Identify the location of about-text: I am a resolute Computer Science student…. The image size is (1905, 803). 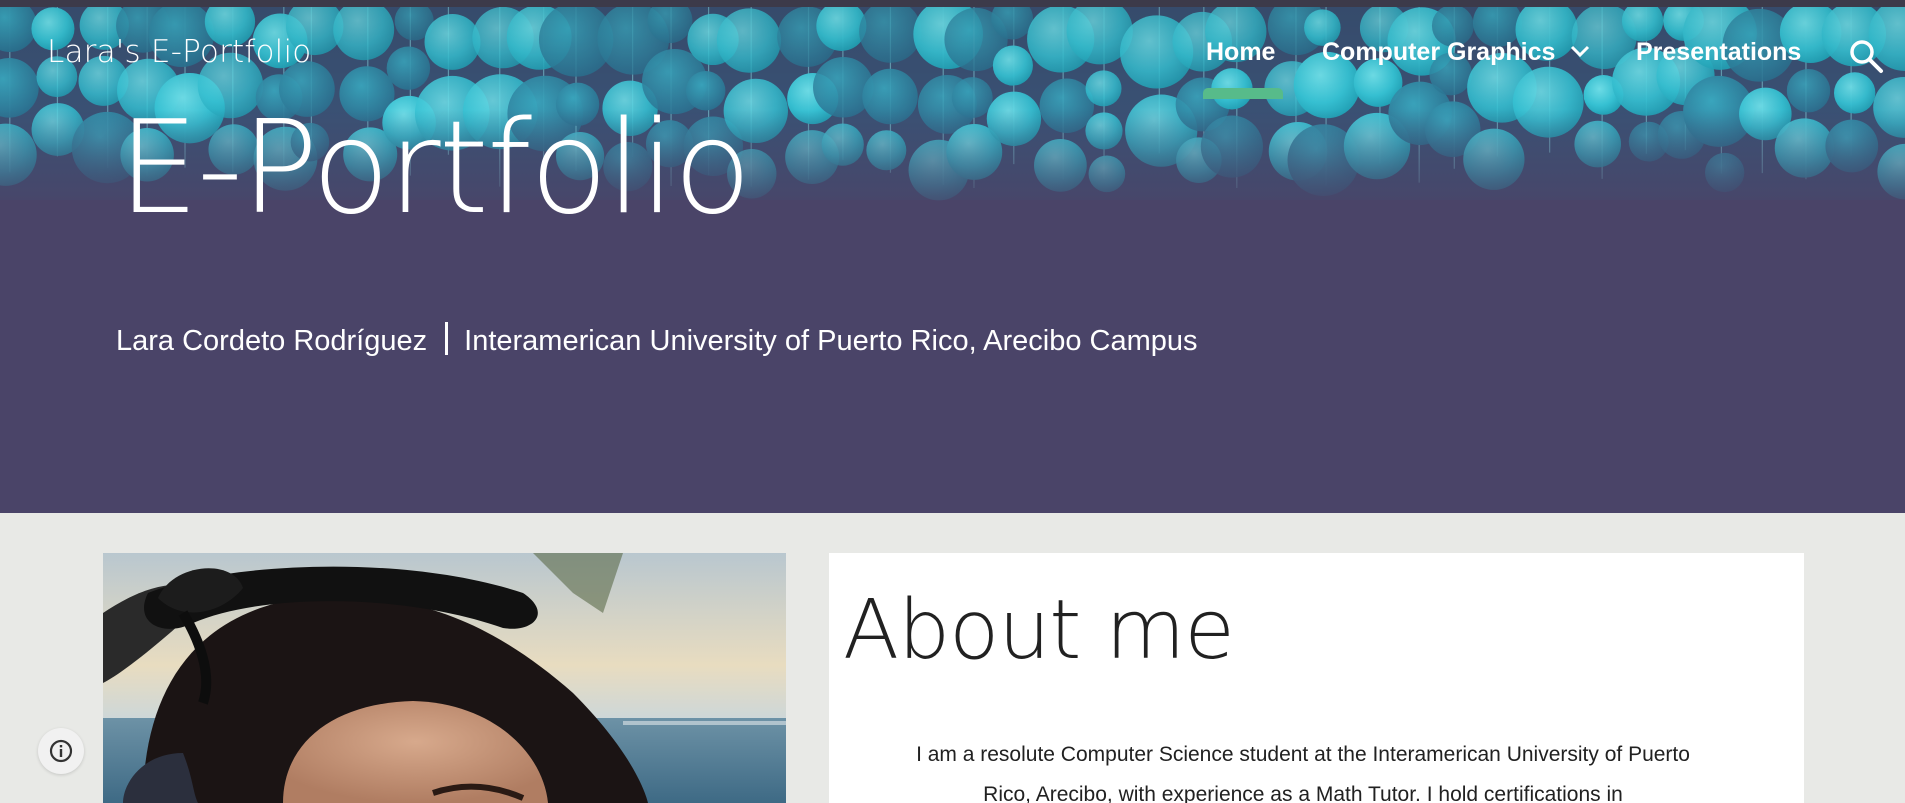
(1303, 773).